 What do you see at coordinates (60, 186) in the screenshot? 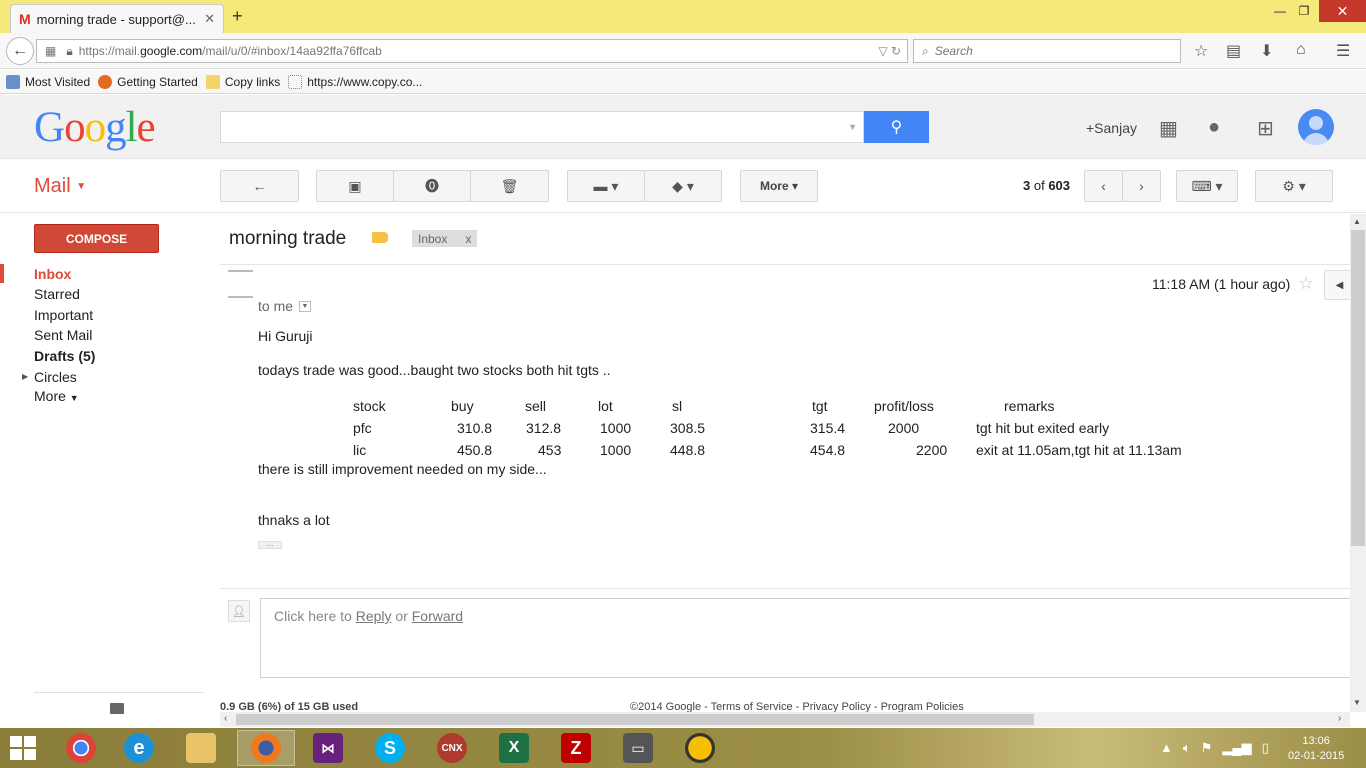
I see `mail-switcher: Mail ▼` at bounding box center [60, 186].